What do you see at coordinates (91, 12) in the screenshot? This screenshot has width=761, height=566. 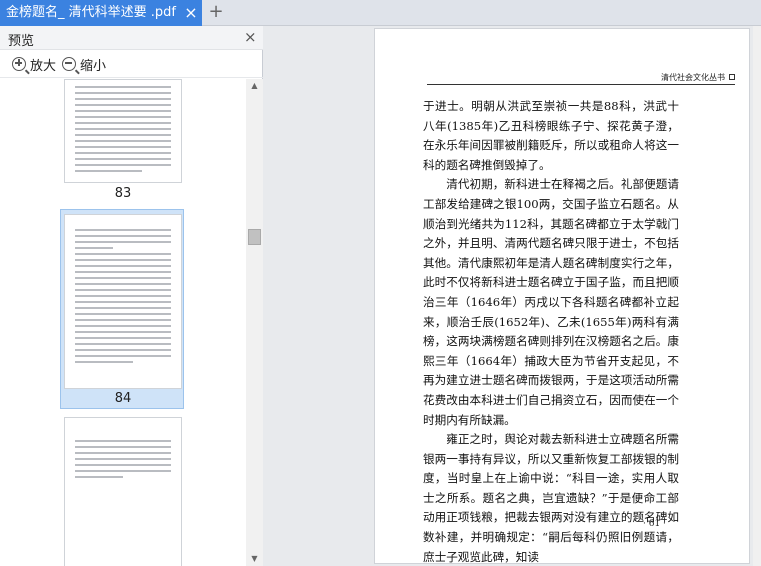 I see `tab-label: 金榜题名_ 清代科举述要 .pdf` at bounding box center [91, 12].